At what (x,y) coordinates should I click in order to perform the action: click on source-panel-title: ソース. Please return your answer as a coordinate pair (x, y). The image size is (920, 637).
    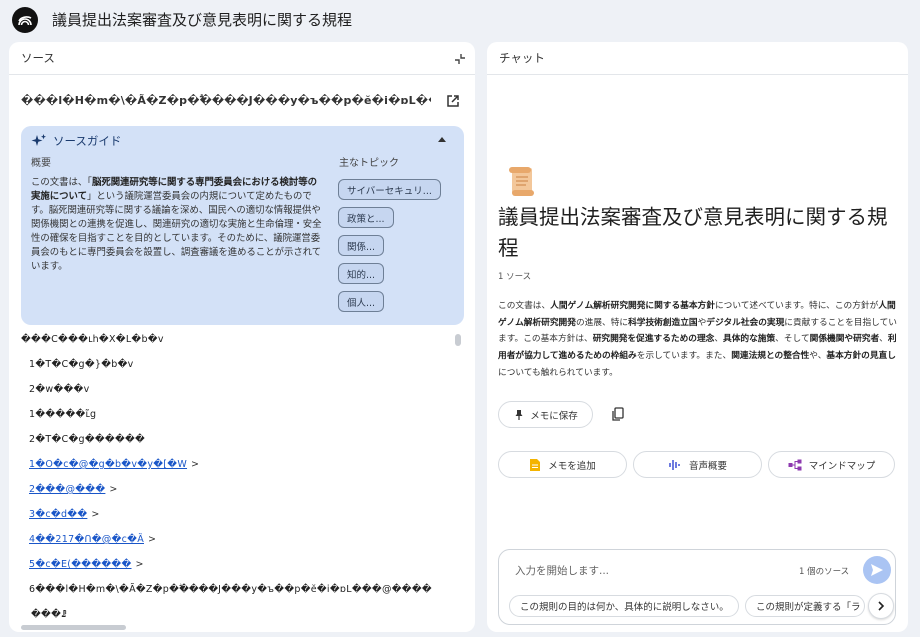
    Looking at the image, I should click on (38, 58).